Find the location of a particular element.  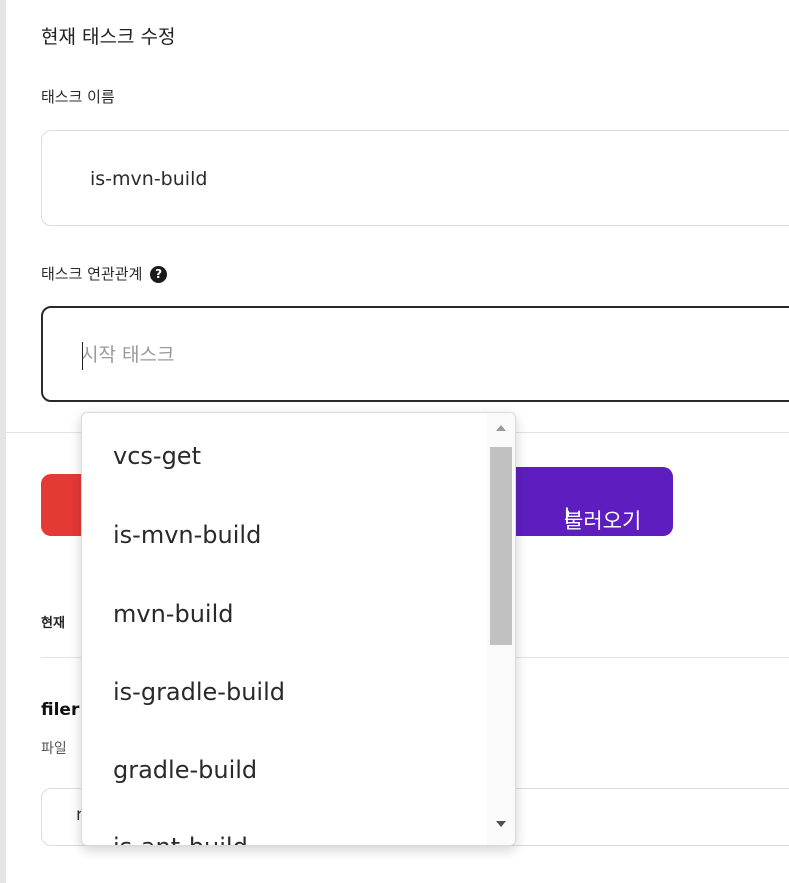

param-description: 파일 is located at coordinates (54, 749).